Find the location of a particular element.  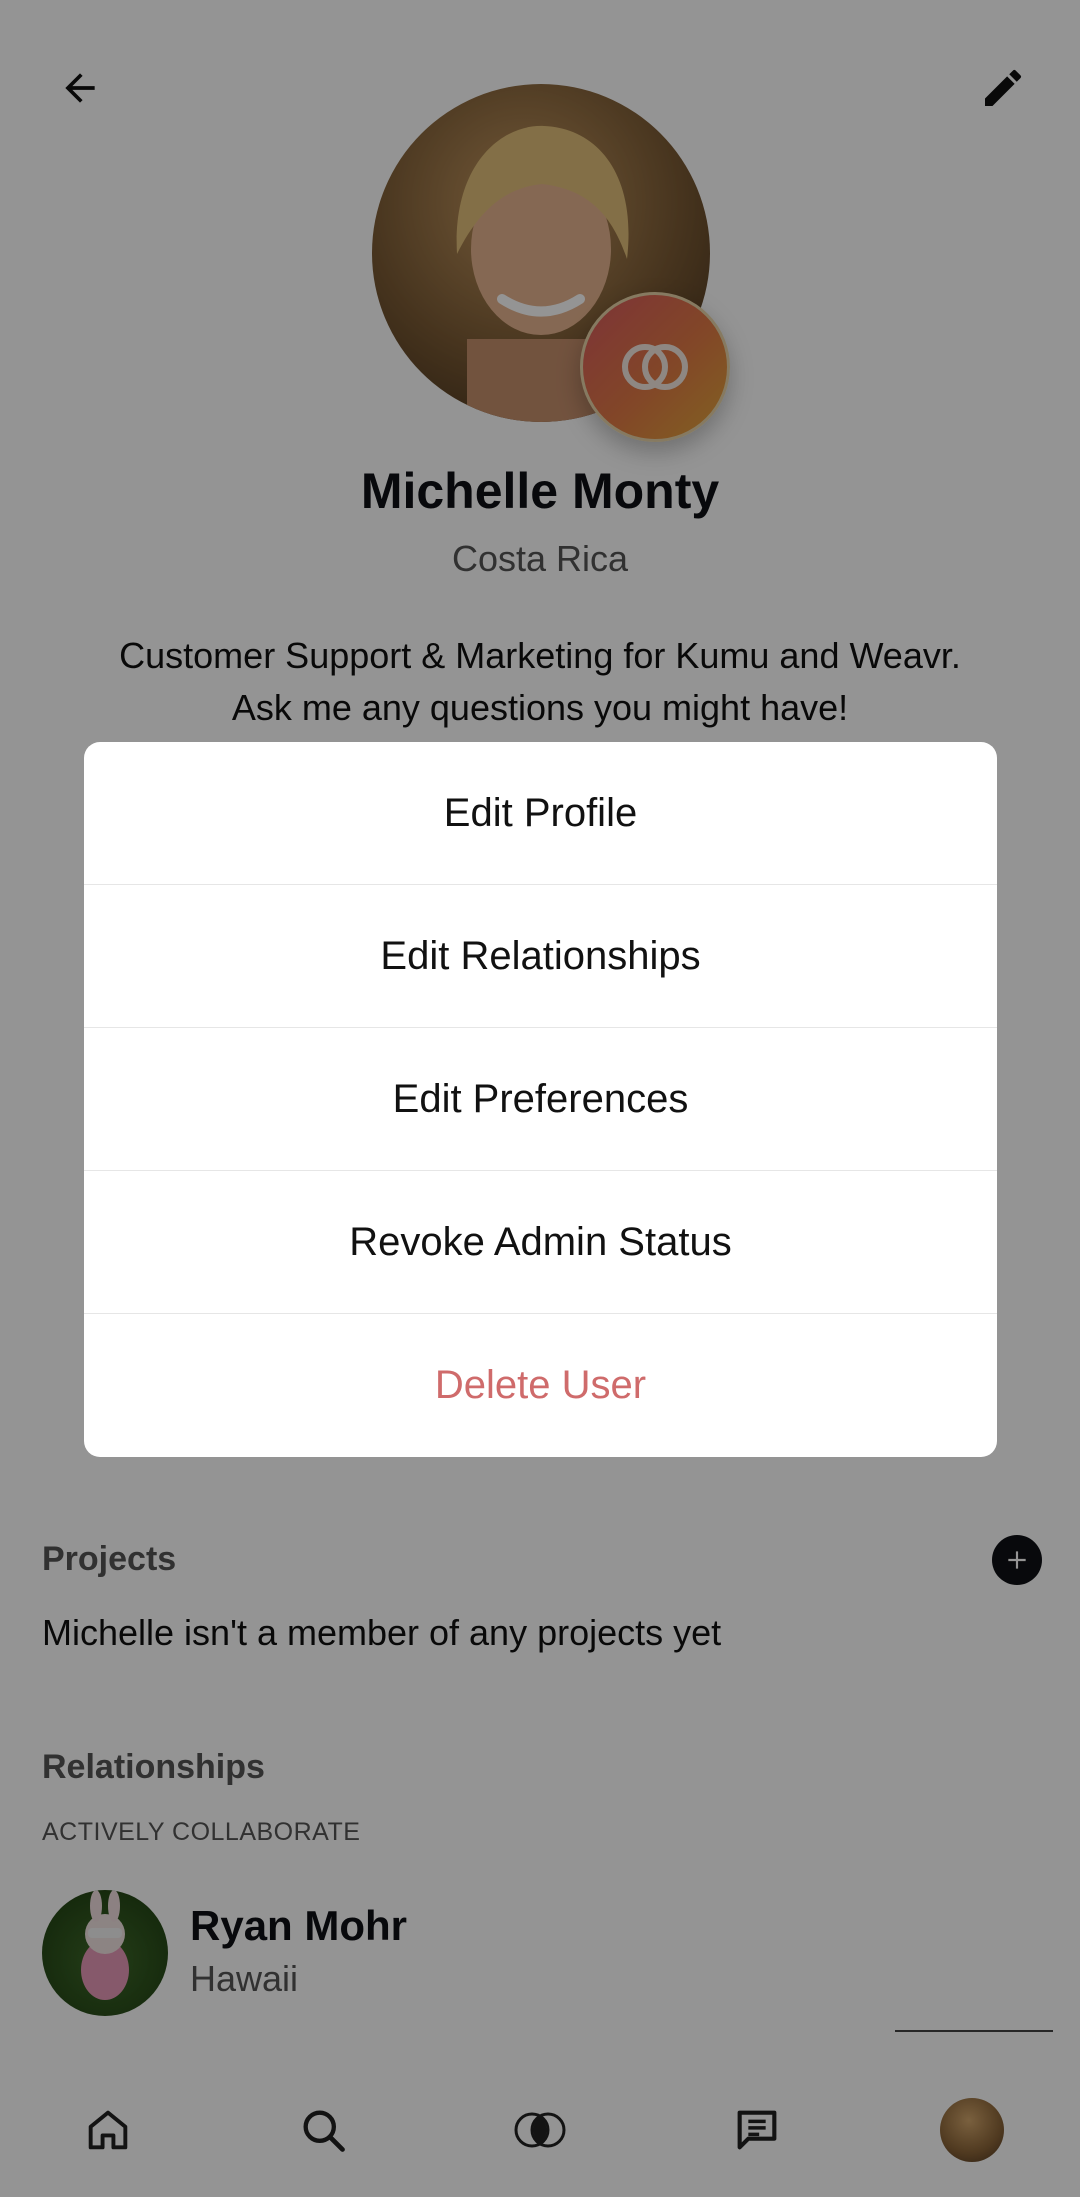

edit-preferences-option: Edit Preferences is located at coordinates (540, 1099).